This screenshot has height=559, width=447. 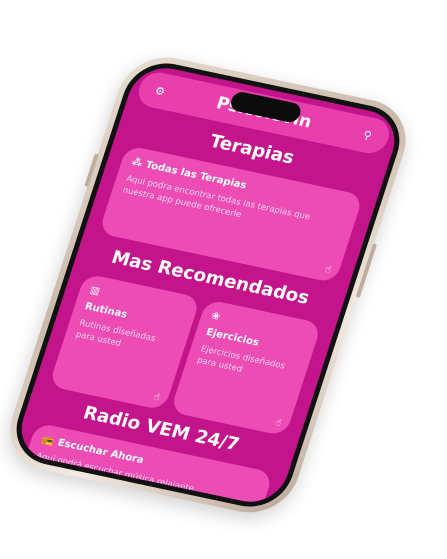 What do you see at coordinates (95, 291) in the screenshot?
I see `map-icon: ▥` at bounding box center [95, 291].